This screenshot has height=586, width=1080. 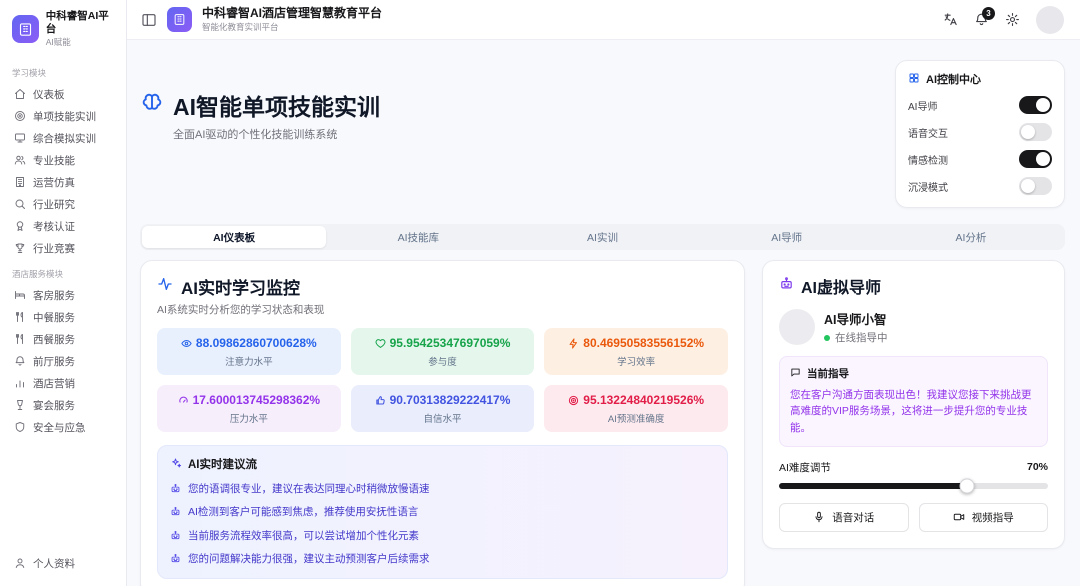 I want to click on metric-label: 压力水平, so click(x=248, y=419).